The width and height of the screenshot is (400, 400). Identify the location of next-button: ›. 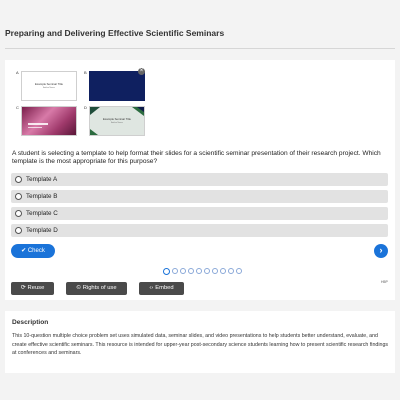
(381, 251).